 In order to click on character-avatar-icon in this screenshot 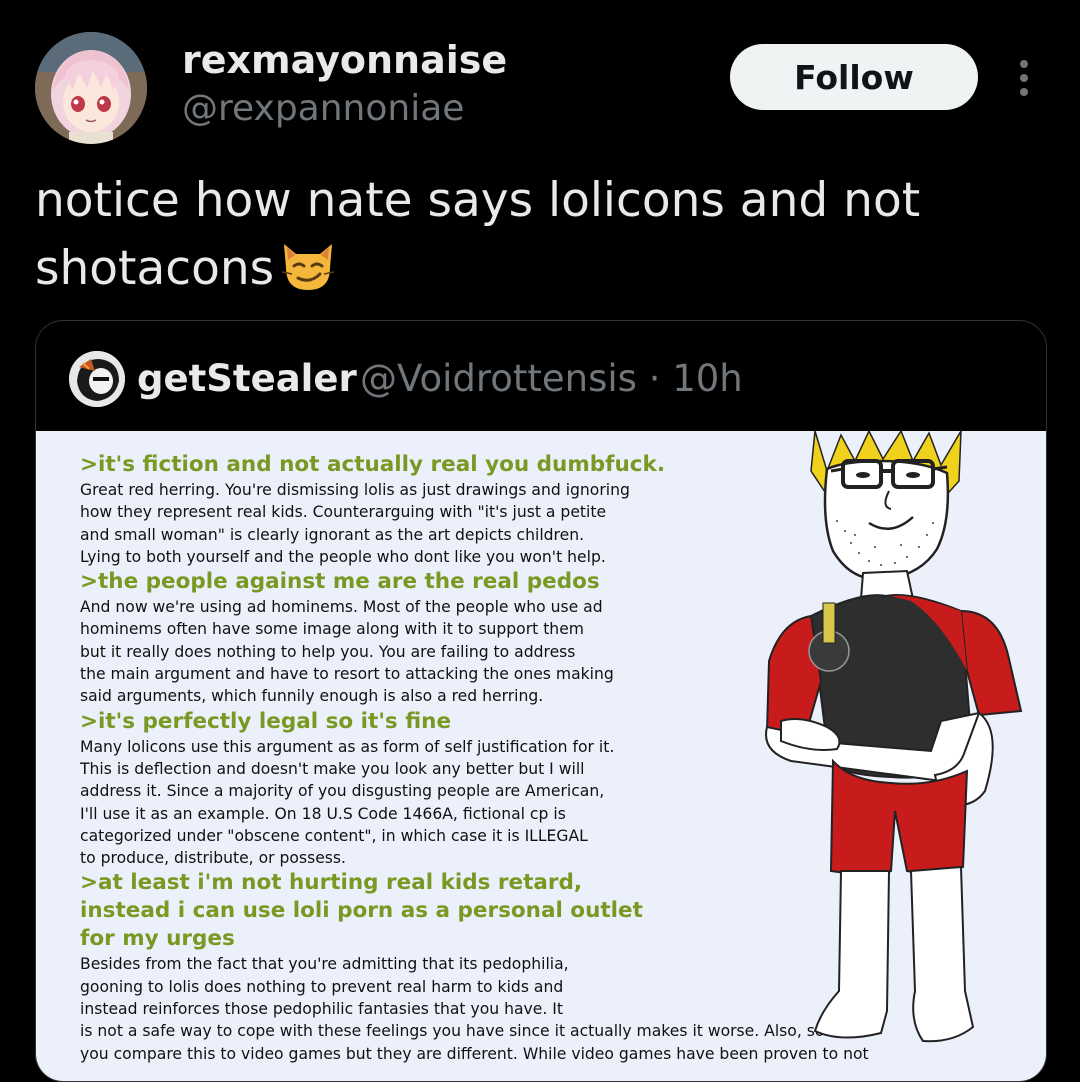, I will do `click(97, 379)`.